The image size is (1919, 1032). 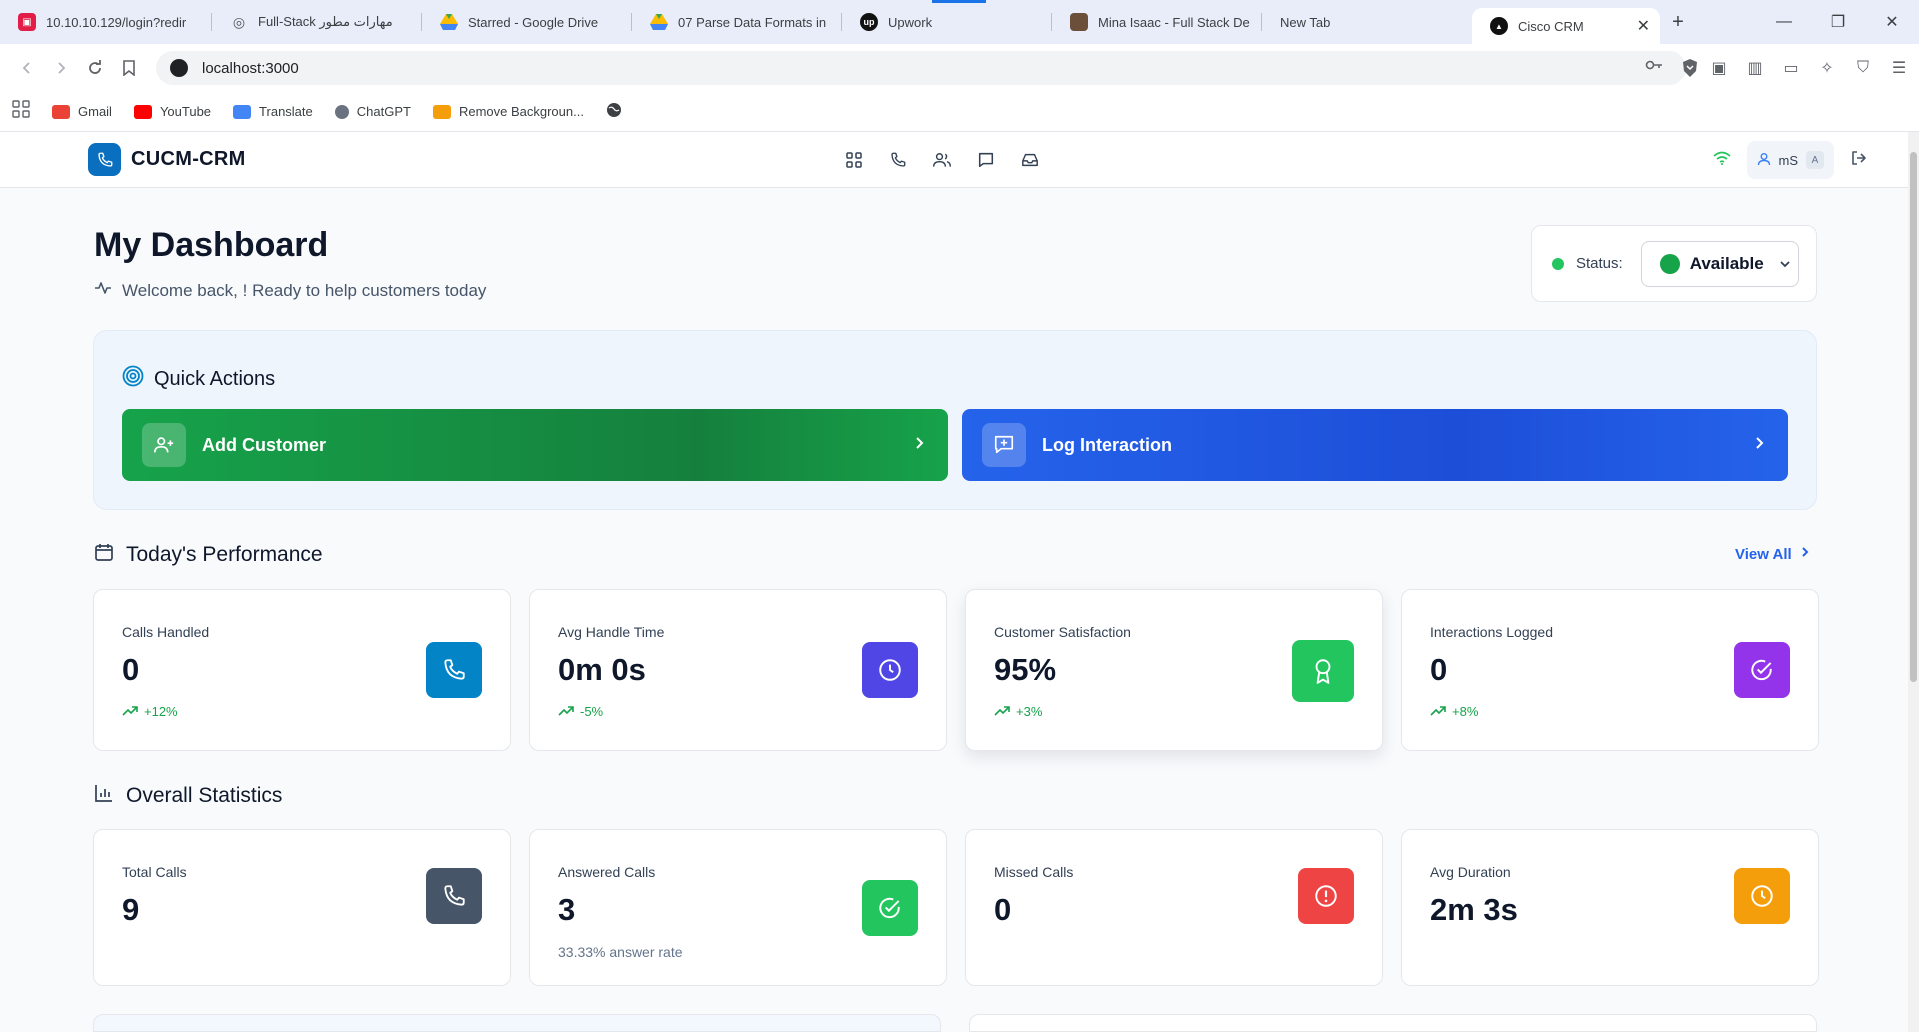 What do you see at coordinates (1863, 68) in the screenshot?
I see `vpn-icon: ⛉` at bounding box center [1863, 68].